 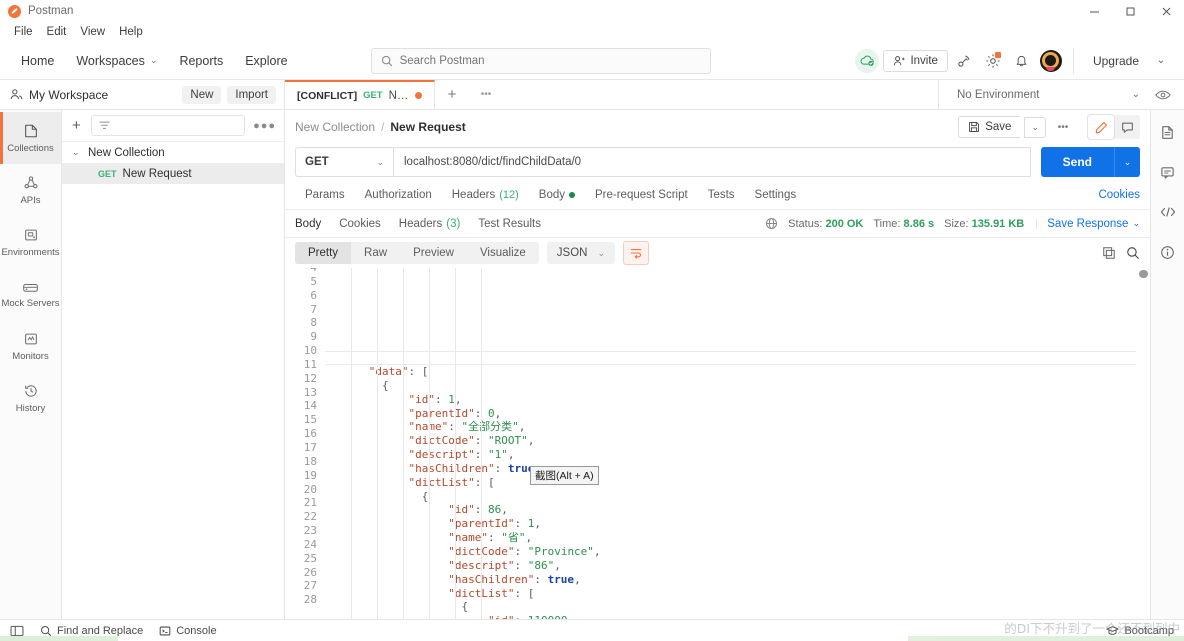 I want to click on layout-toggle-button, so click(x=17, y=631).